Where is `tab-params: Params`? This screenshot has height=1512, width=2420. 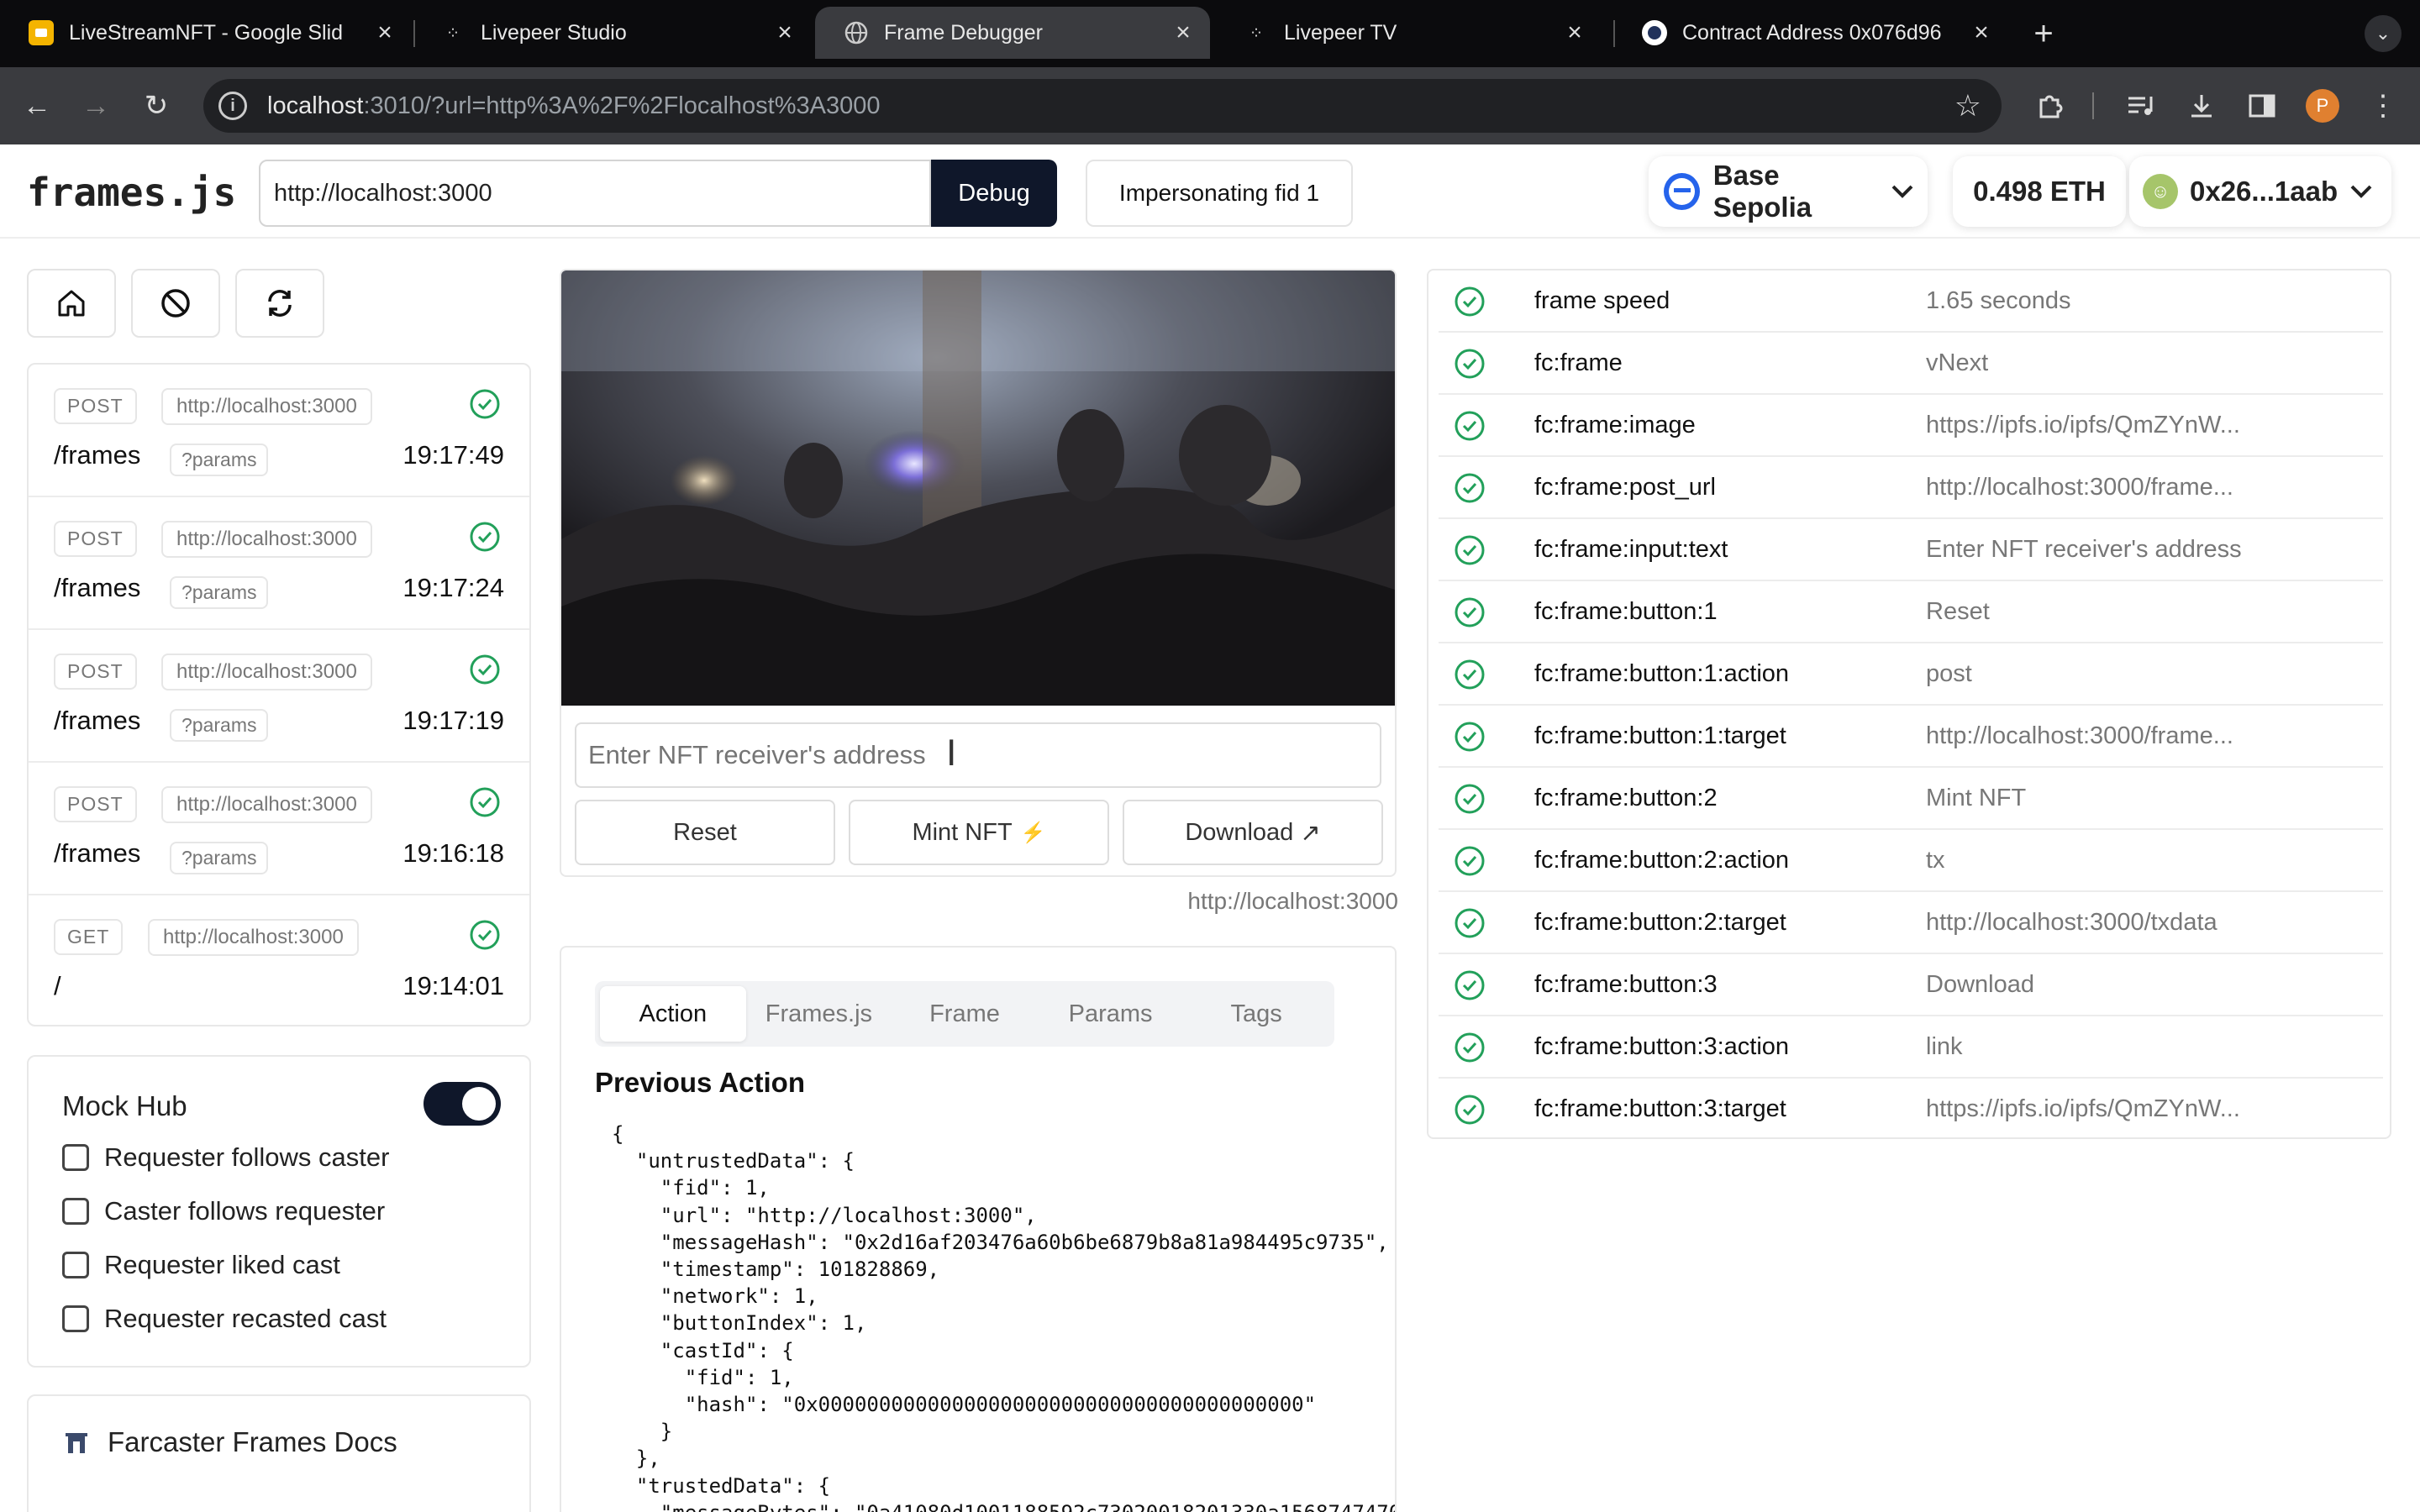 tab-params: Params is located at coordinates (1111, 1014).